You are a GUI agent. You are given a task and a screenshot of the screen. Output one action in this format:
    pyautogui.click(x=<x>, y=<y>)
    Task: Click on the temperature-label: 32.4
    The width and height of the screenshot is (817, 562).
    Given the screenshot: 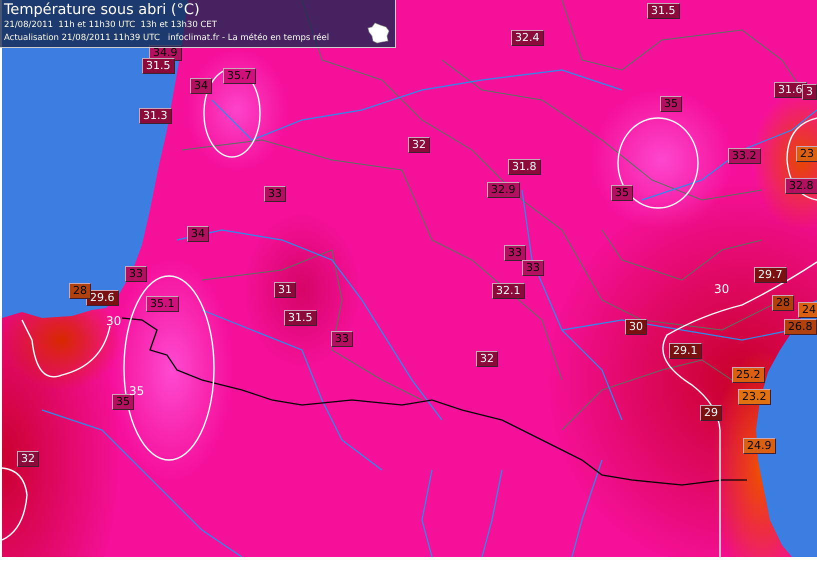 What is the action you would take?
    pyautogui.click(x=527, y=38)
    